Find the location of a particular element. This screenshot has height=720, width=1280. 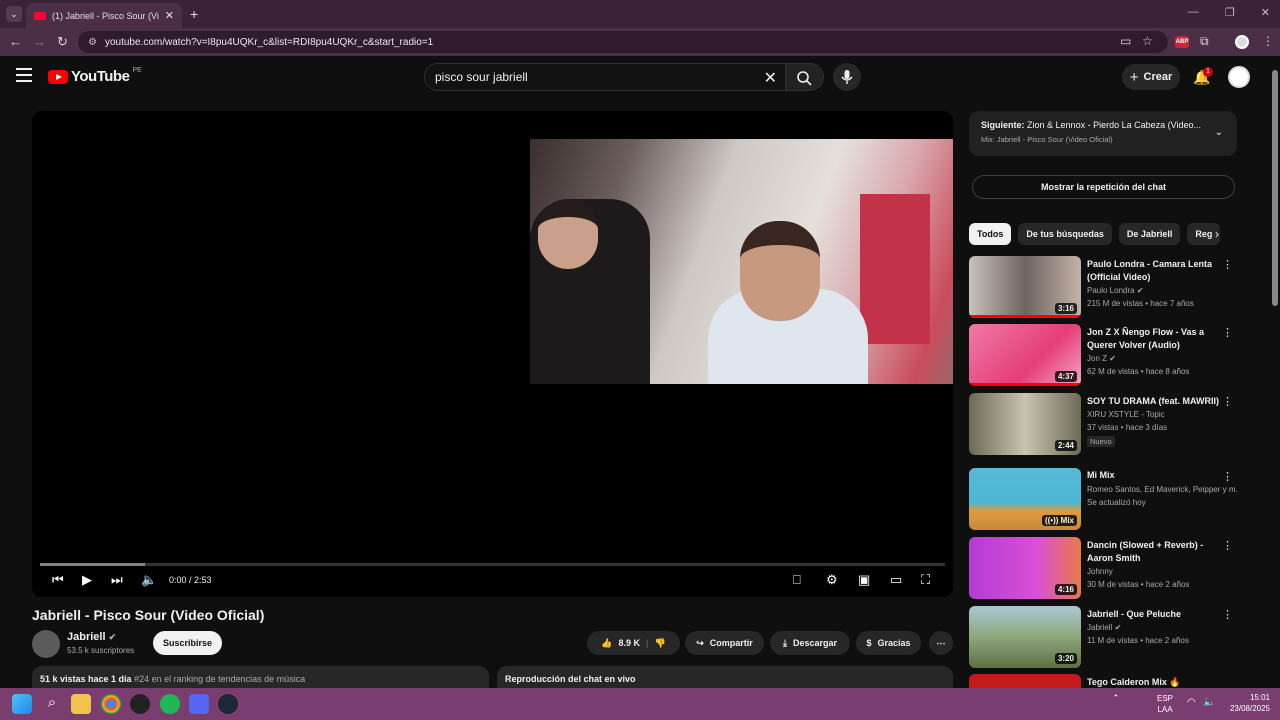

thumbnail is located at coordinates (1025, 681).